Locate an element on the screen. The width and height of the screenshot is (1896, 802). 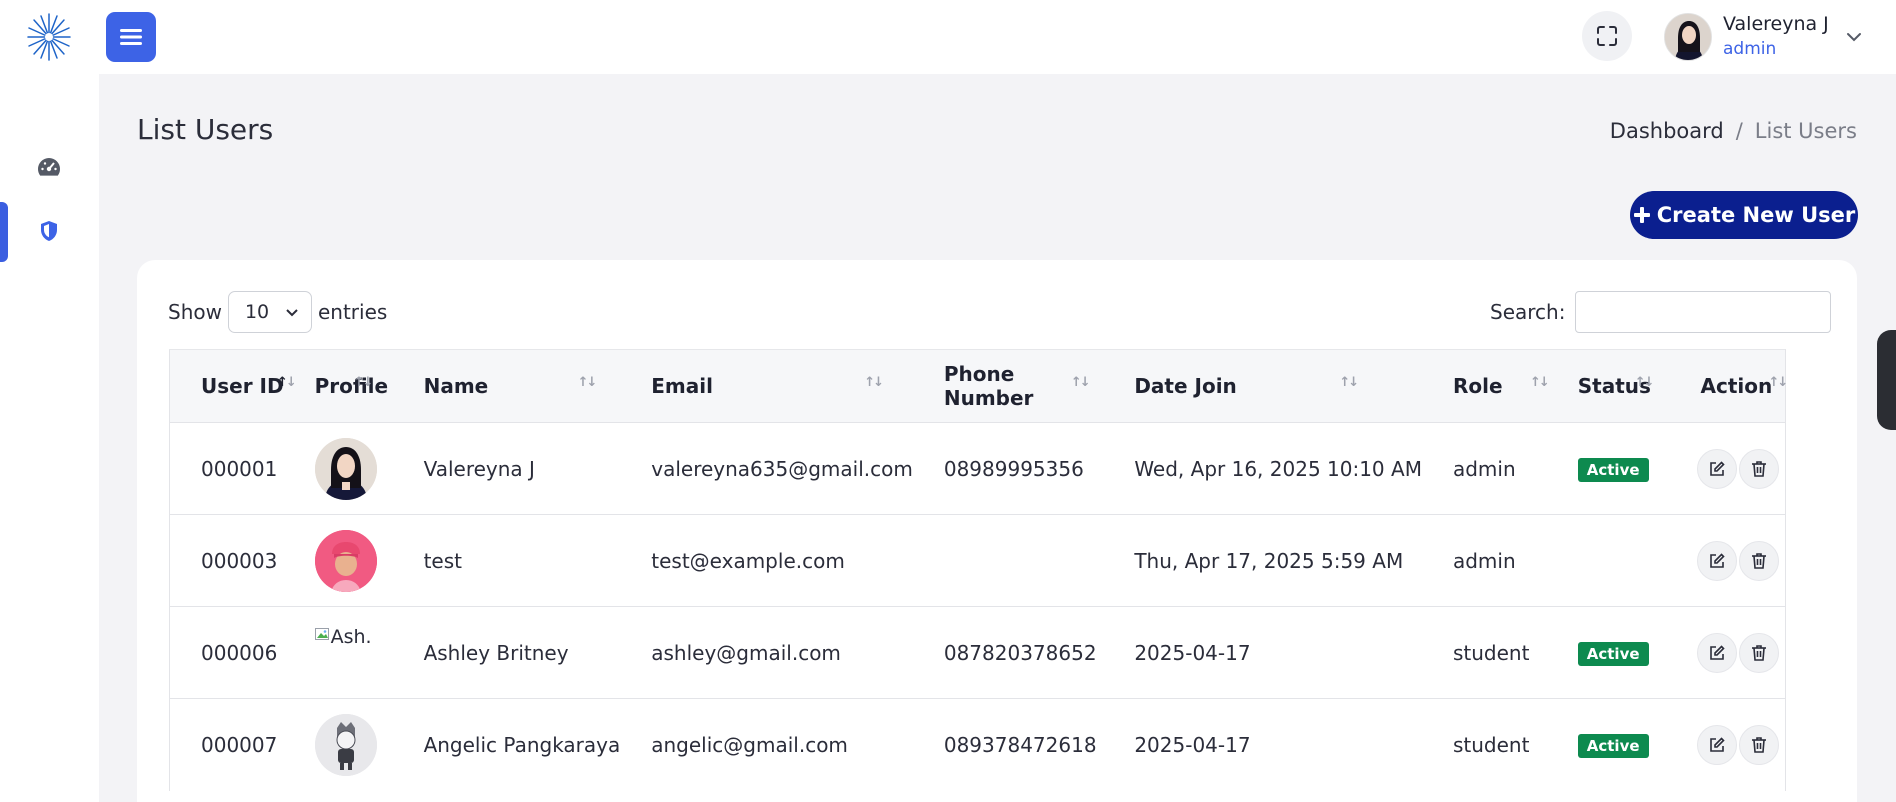
fullscreen-icon is located at coordinates (1607, 36).